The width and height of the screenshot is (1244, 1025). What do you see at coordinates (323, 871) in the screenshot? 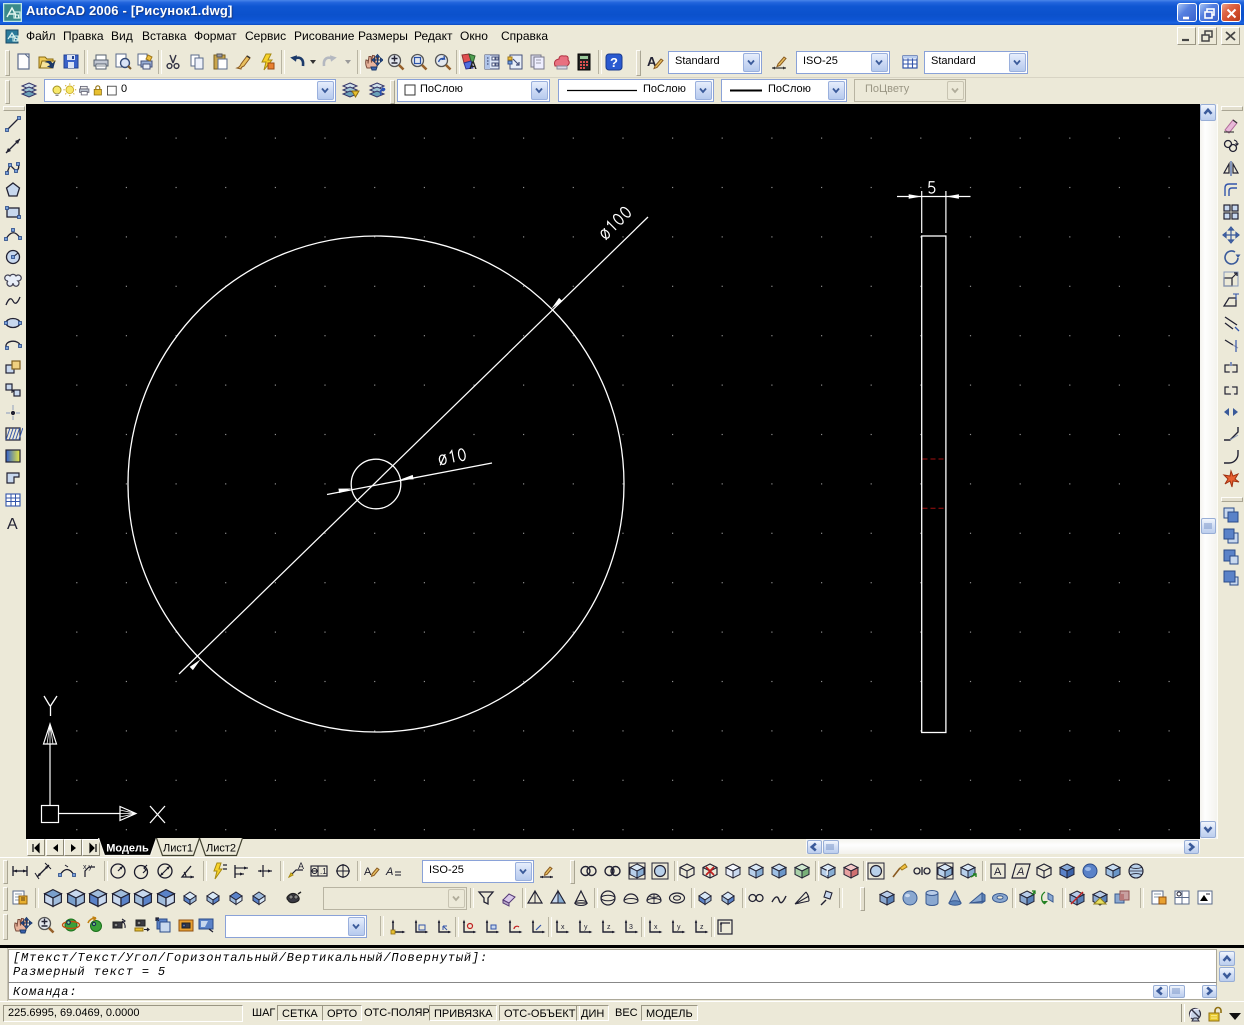
I see `svg-text: .1` at bounding box center [323, 871].